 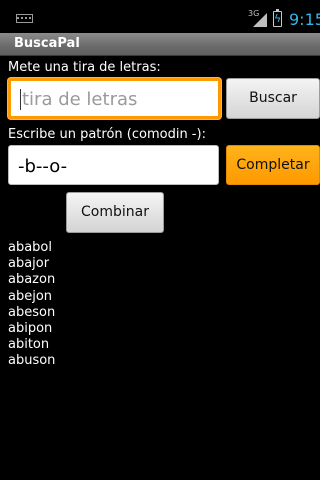 I want to click on pattern-input: -b--o-, so click(x=113, y=165).